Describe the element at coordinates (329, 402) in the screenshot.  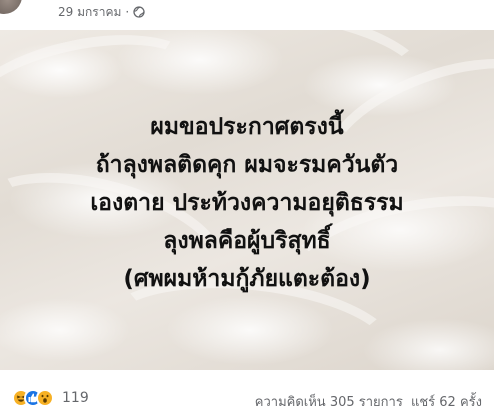
I see `comment-count-link: ความคิดเห็น 305 รายการ` at that location.